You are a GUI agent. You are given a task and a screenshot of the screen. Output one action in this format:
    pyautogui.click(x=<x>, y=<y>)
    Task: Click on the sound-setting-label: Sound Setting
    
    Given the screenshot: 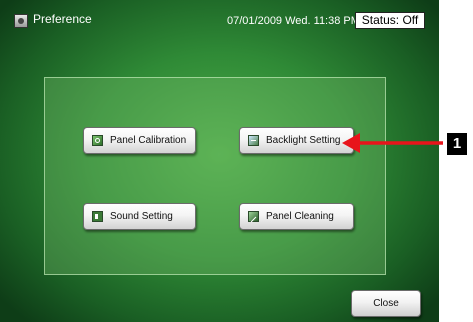 What is the action you would take?
    pyautogui.click(x=141, y=216)
    